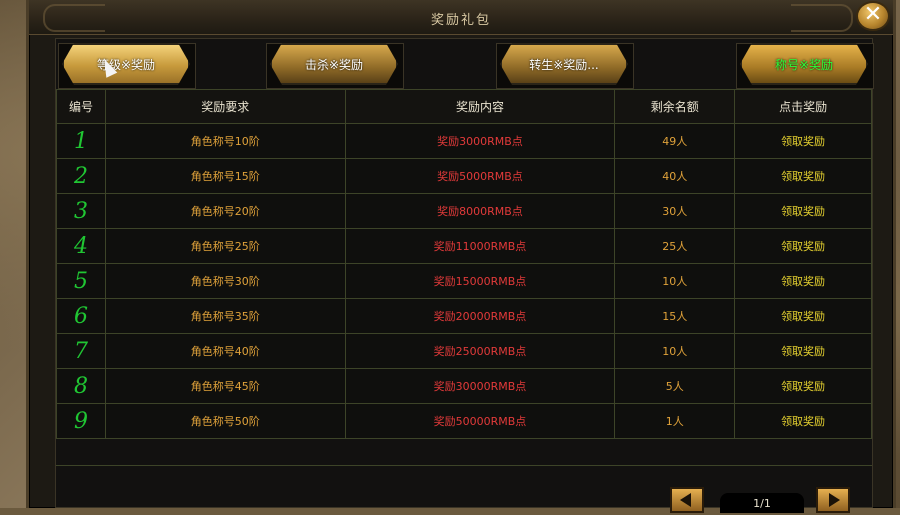 This screenshot has height=515, width=900. Describe the element at coordinates (480, 316) in the screenshot. I see `row-reward: 奖励20000RMB点` at that location.